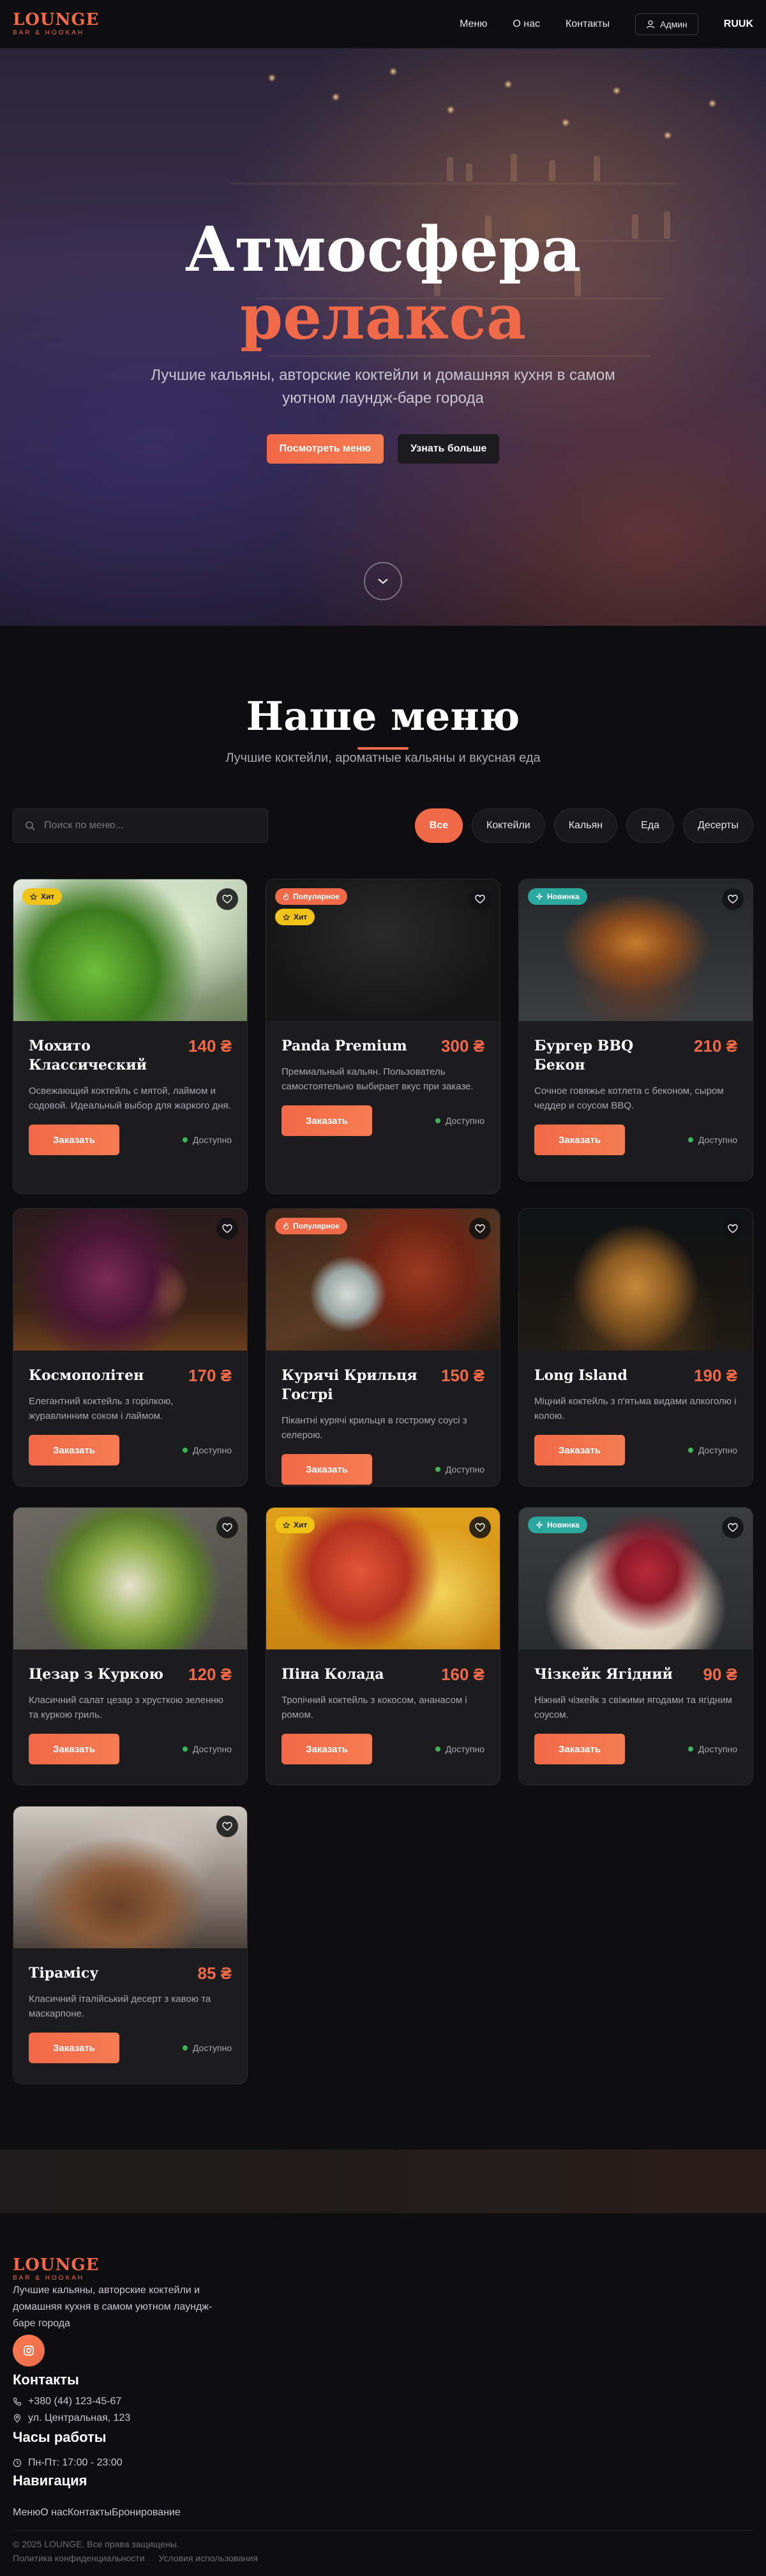  Describe the element at coordinates (152, 826) in the screenshot. I see `search-input` at that location.